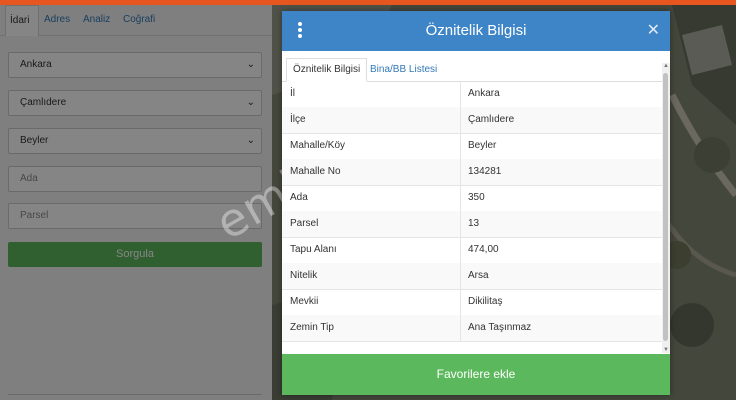 The image size is (736, 400). I want to click on row-value: Ana Taşınmaz, so click(500, 327).